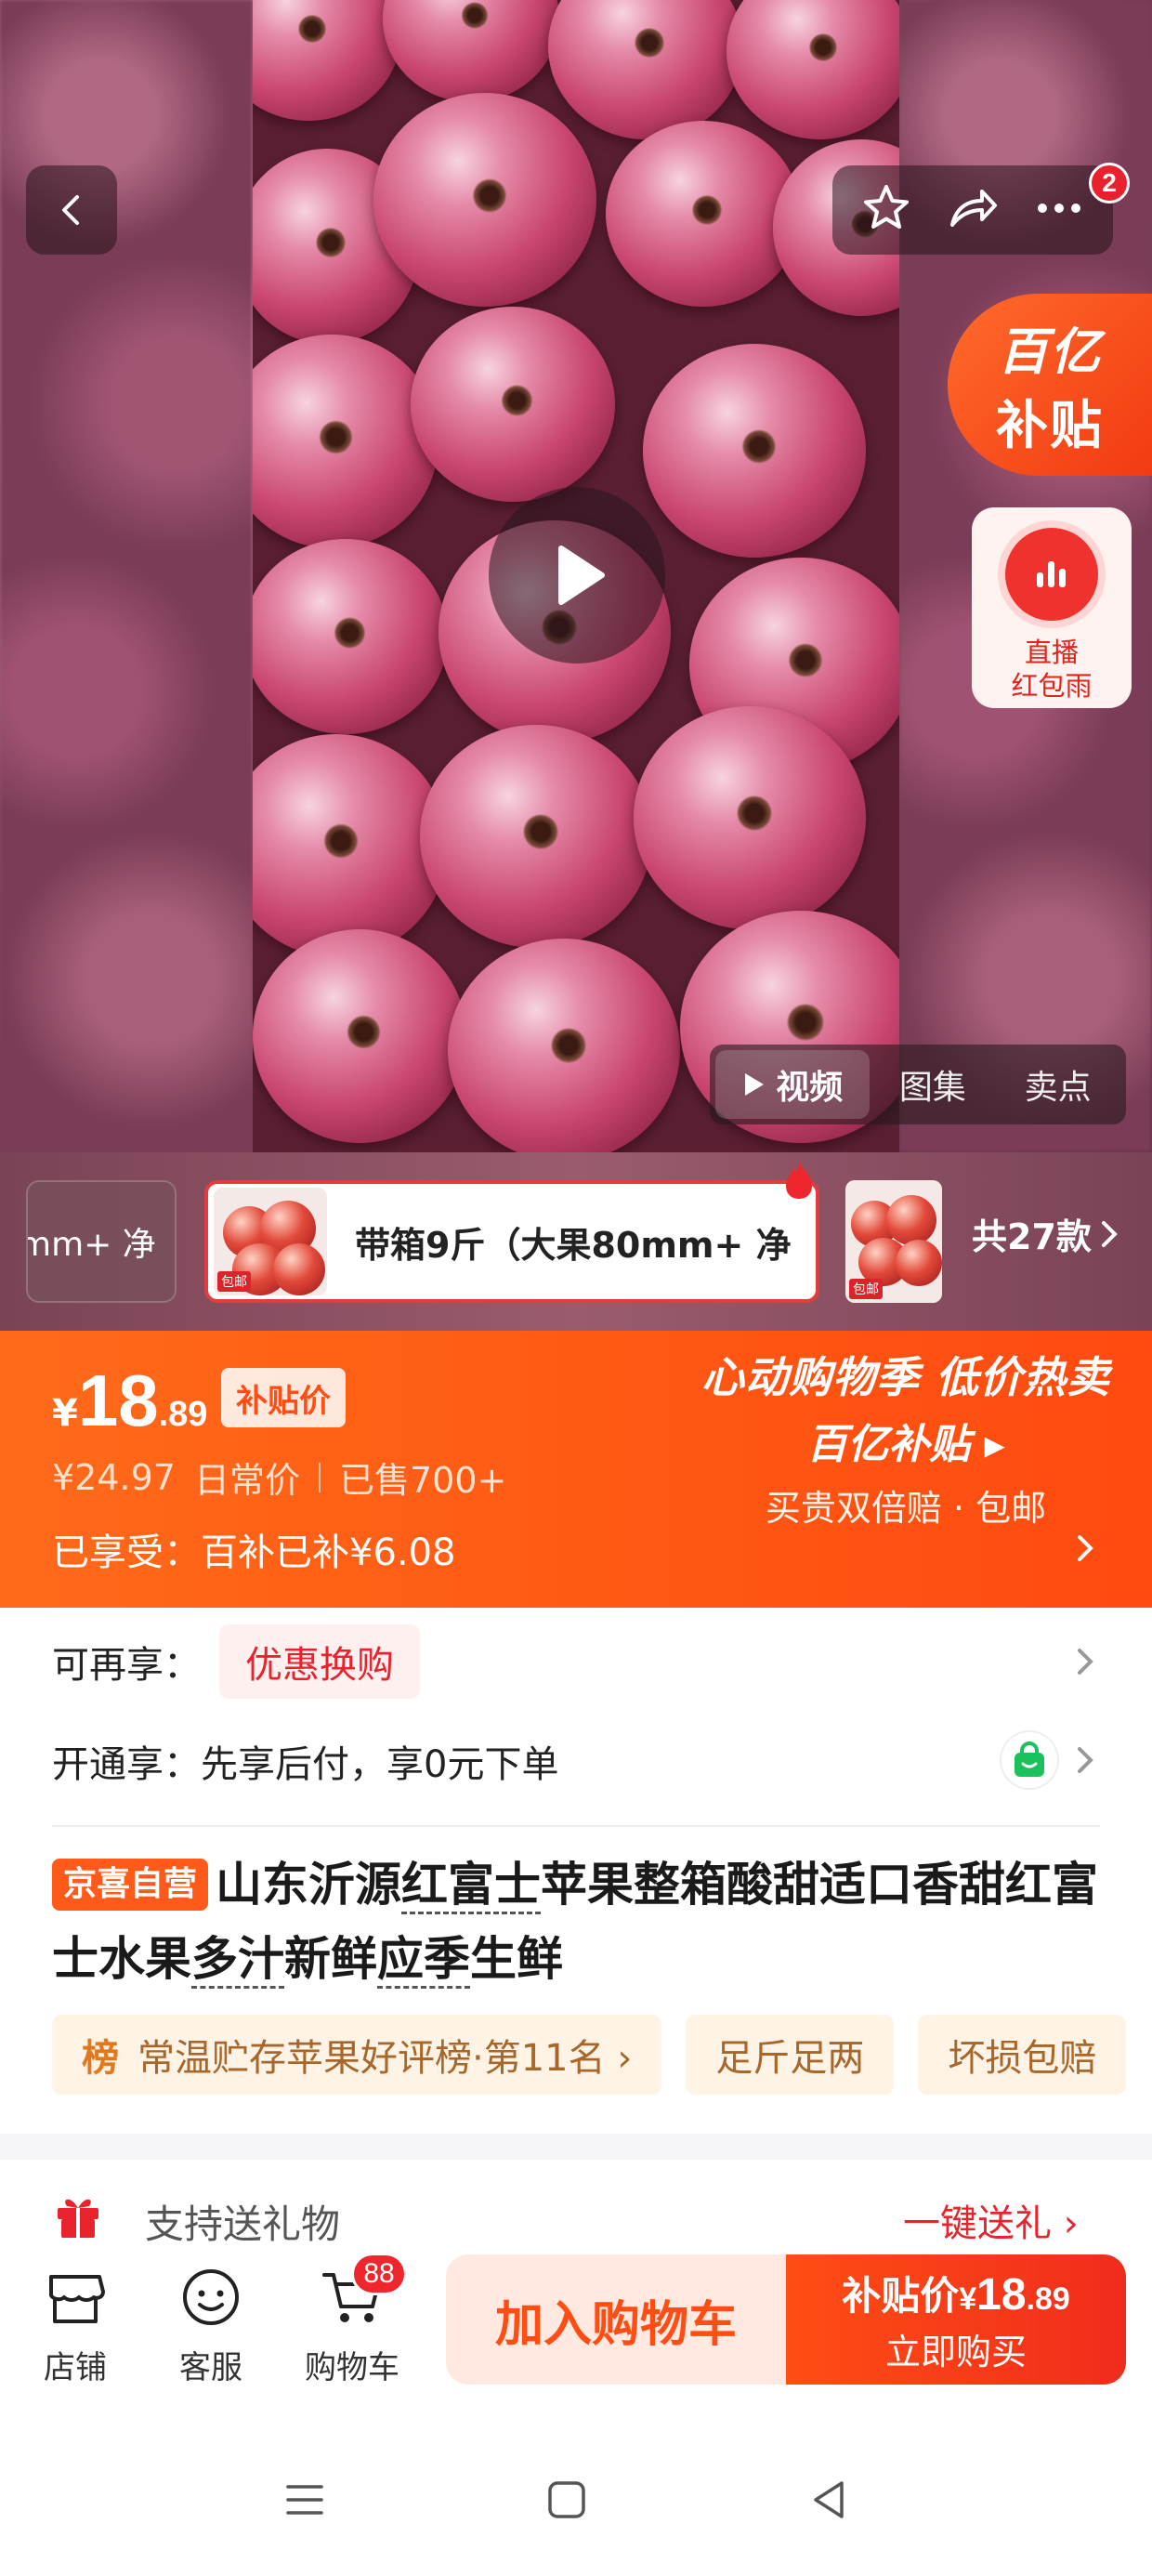  I want to click on buy-now-button: 补贴价¥18.89 立即购买, so click(956, 2319).